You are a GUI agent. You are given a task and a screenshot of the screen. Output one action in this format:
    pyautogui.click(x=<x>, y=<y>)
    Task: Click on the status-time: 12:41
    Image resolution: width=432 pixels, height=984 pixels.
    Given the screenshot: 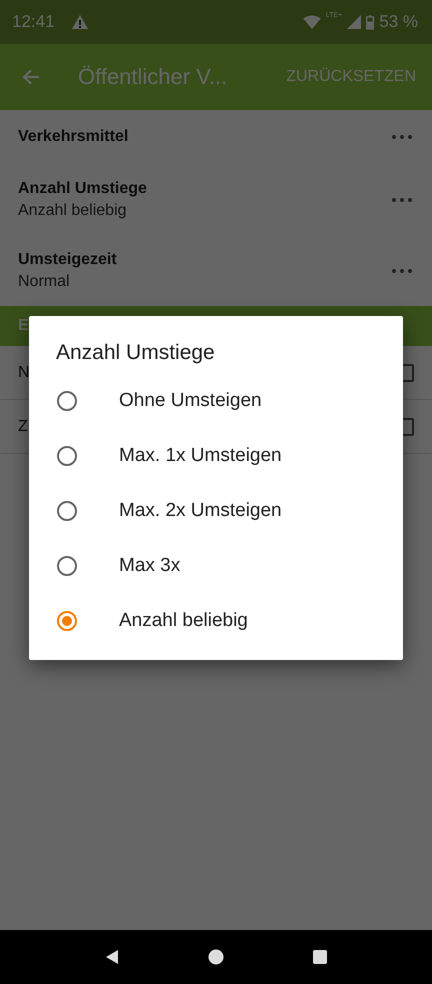 What is the action you would take?
    pyautogui.click(x=33, y=22)
    